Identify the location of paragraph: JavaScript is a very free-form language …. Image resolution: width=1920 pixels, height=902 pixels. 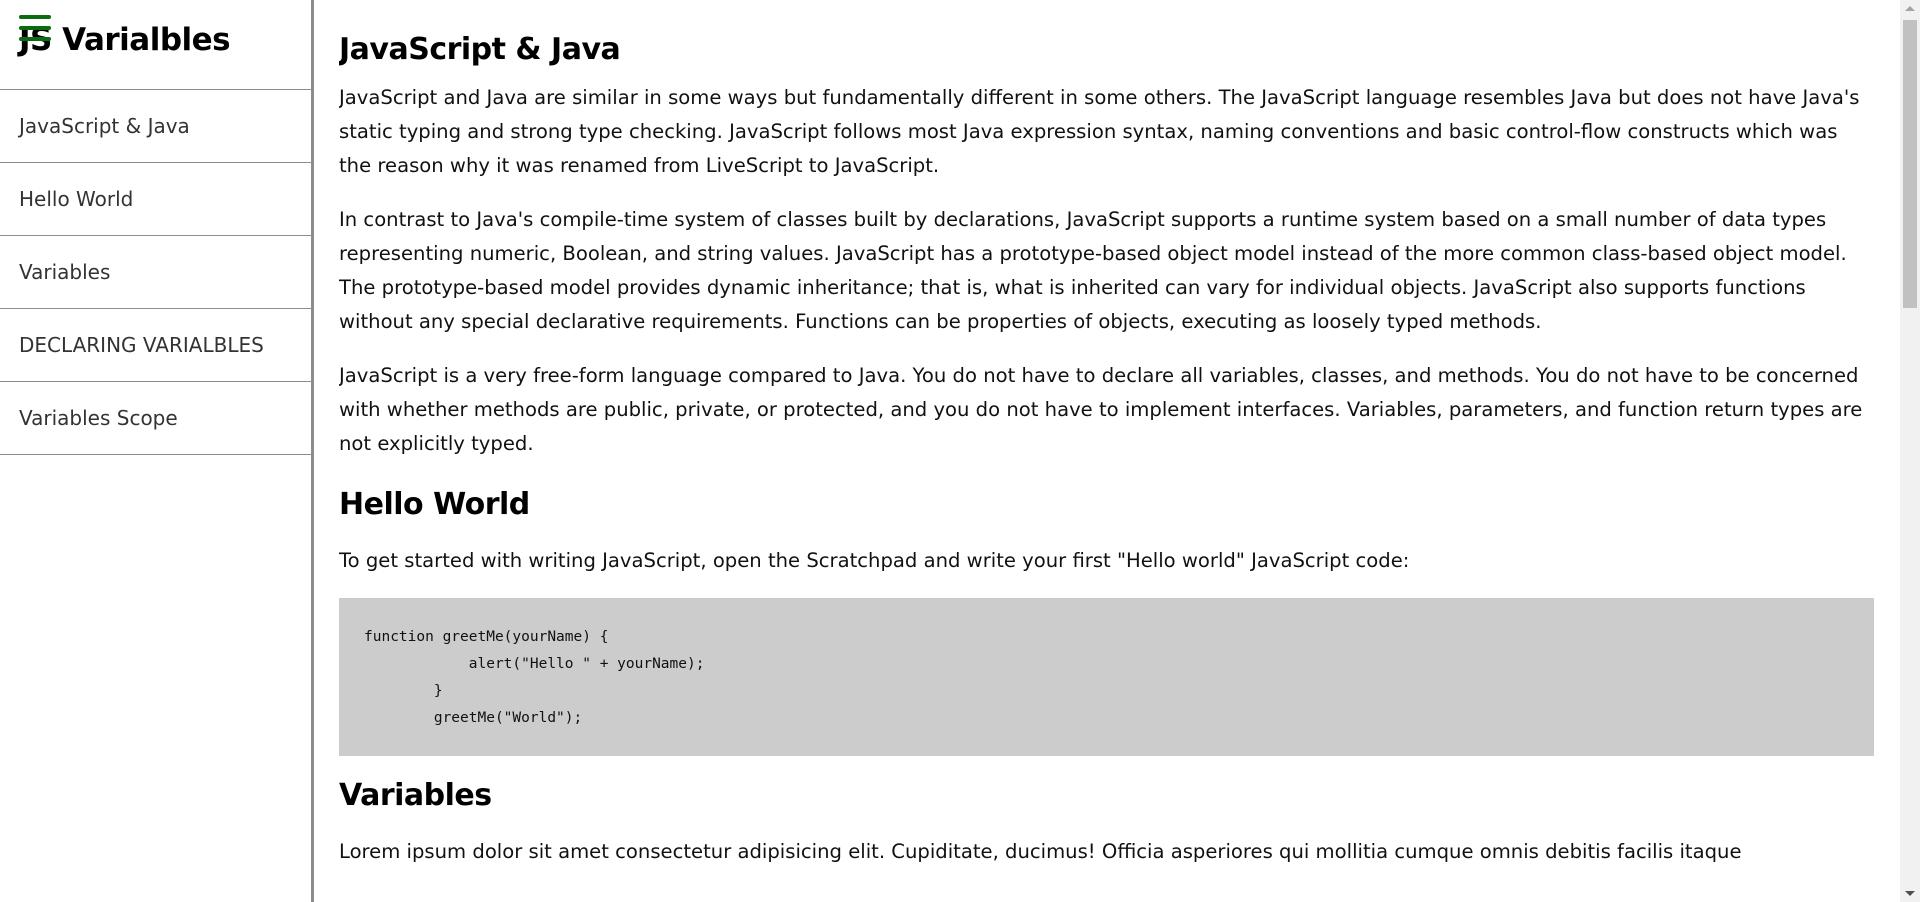
(1101, 409).